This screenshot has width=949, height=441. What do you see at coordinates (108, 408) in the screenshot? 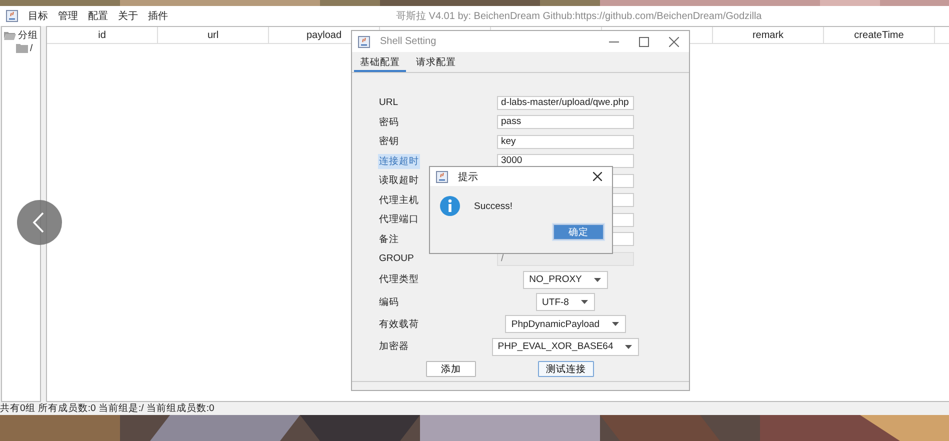
I see `status-text: 共有0组 所有成员数:0 当前组是:/ 当前组成员数:0` at bounding box center [108, 408].